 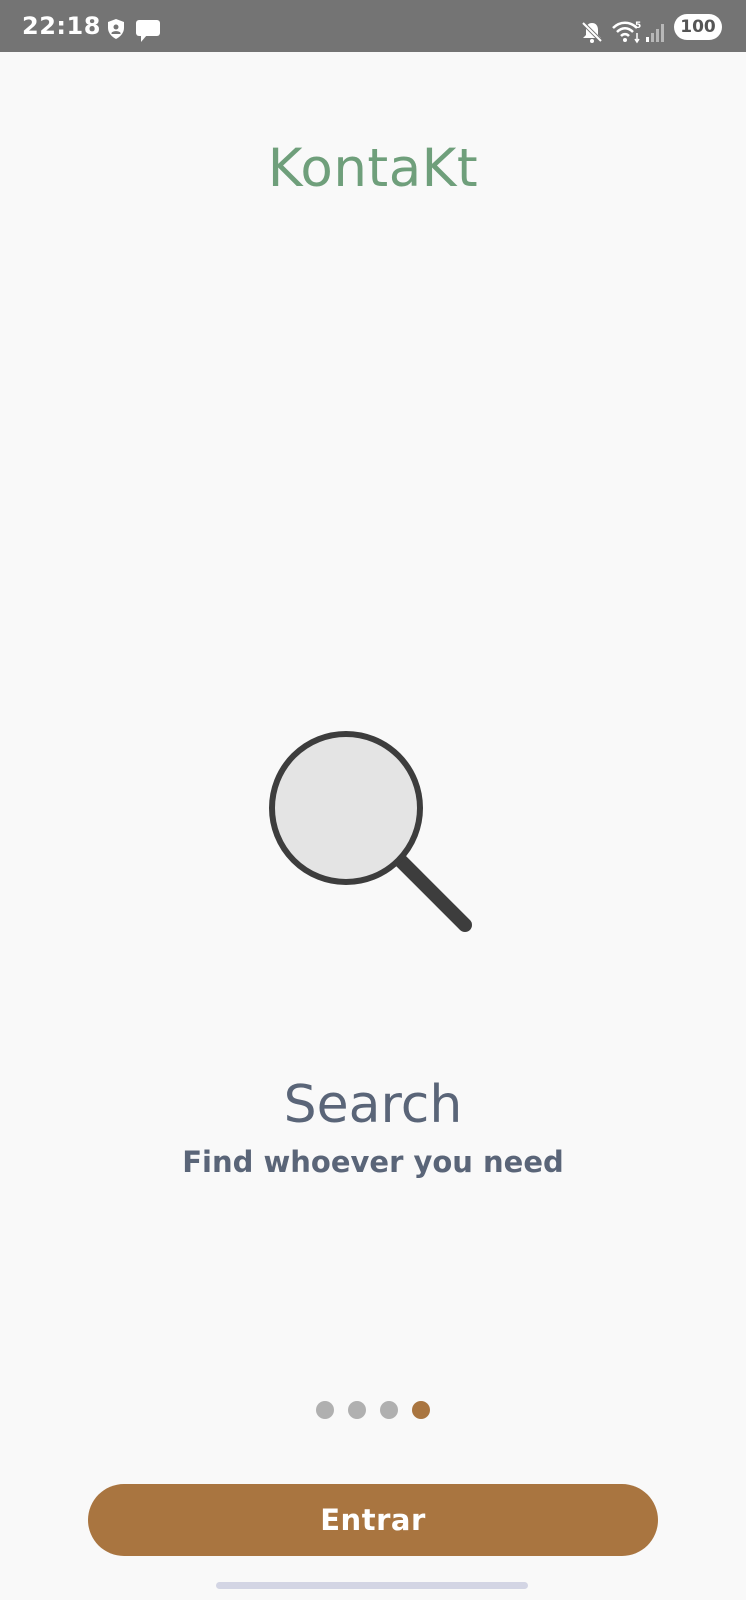 I want to click on page-indicator, so click(x=373, y=1410).